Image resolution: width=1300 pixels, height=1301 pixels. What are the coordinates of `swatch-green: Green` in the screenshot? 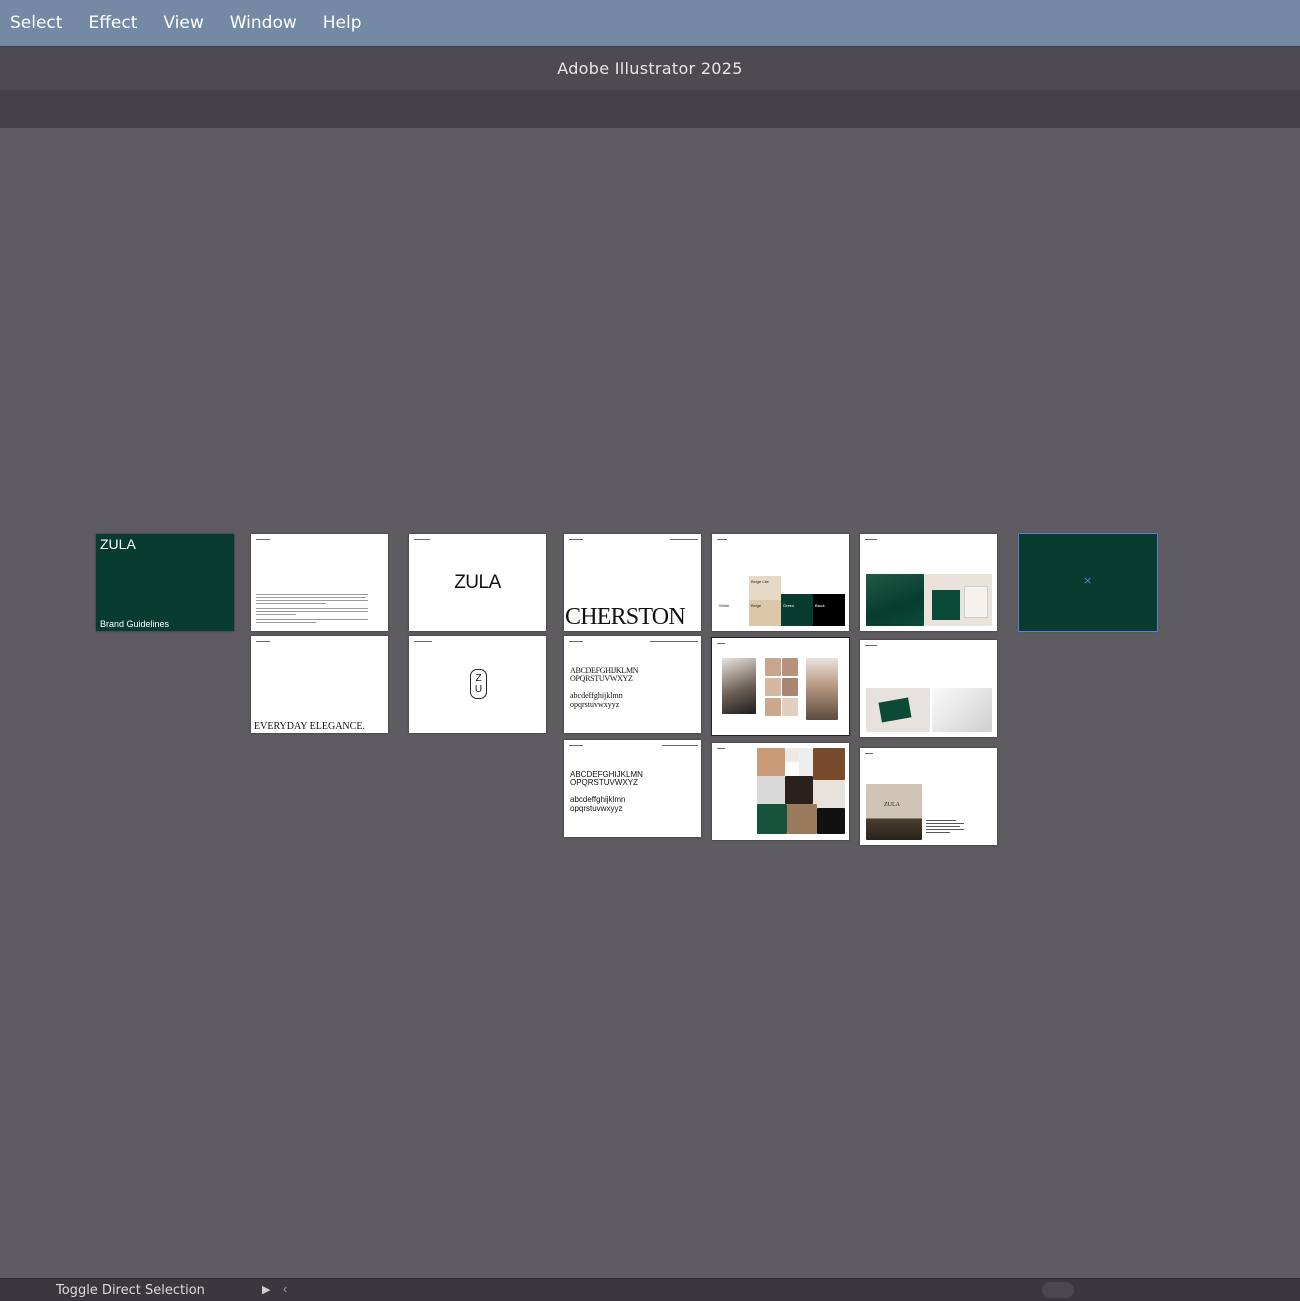 It's located at (797, 610).